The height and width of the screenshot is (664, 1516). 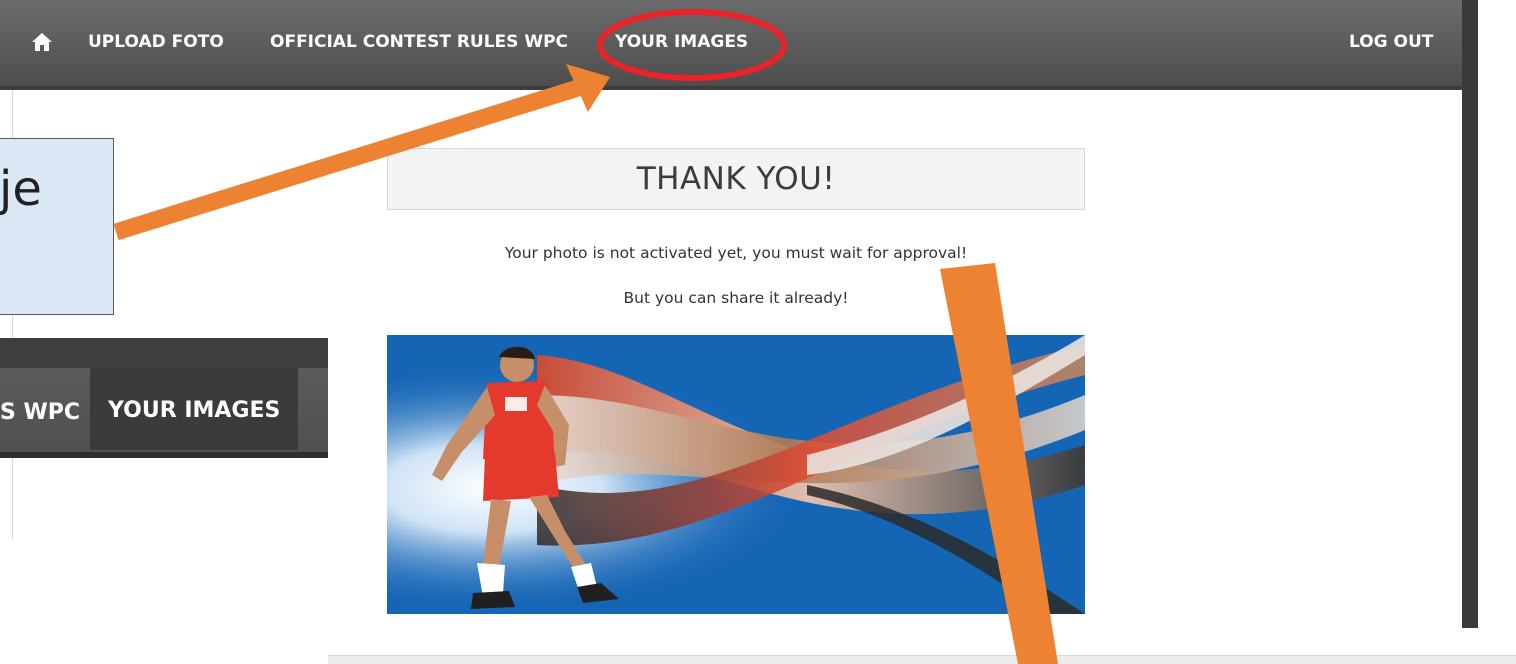 I want to click on annotation-callout: je, so click(x=57, y=226).